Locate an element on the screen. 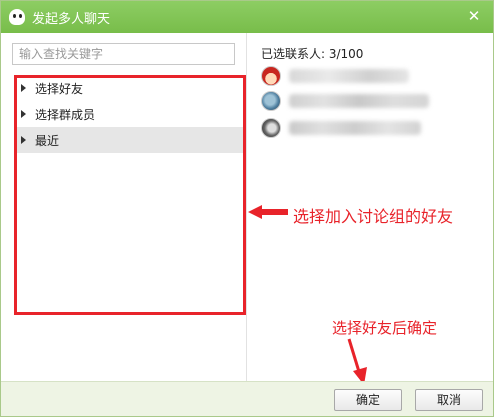 The width and height of the screenshot is (494, 417). tree-item-group-members: 选择群成员 is located at coordinates (129, 114).